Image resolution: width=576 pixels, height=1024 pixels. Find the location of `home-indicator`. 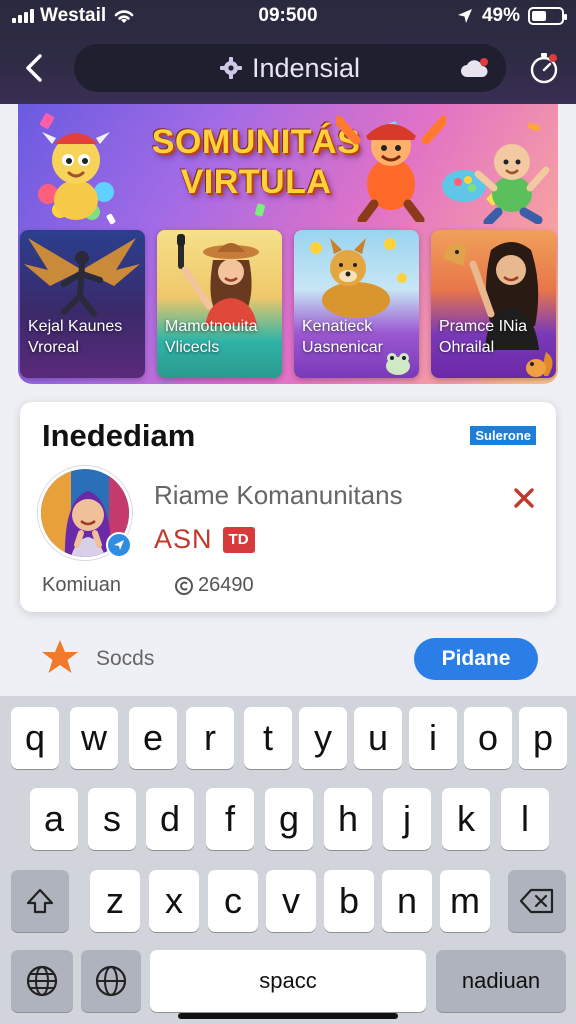

home-indicator is located at coordinates (288, 1016).